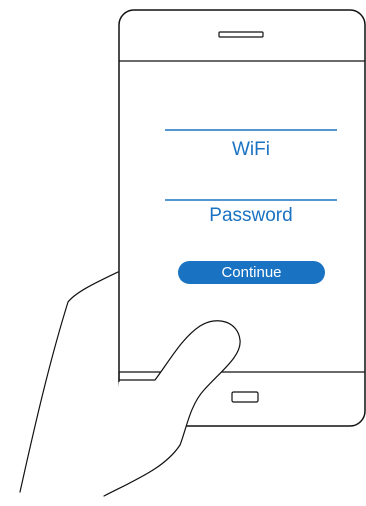  I want to click on continue-button: Continue, so click(251, 272).